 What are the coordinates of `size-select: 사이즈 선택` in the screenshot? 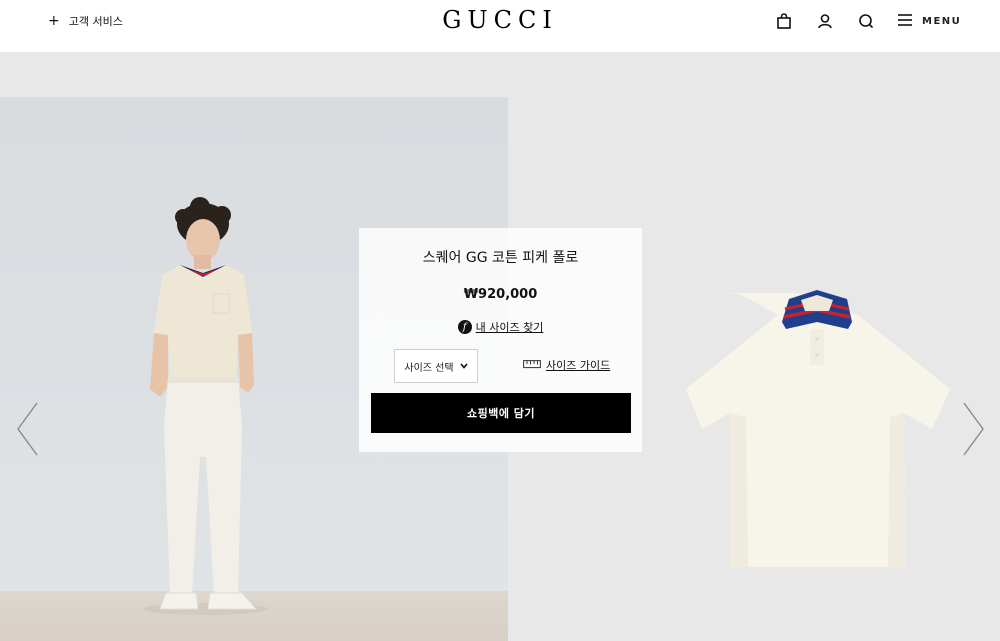 It's located at (436, 366).